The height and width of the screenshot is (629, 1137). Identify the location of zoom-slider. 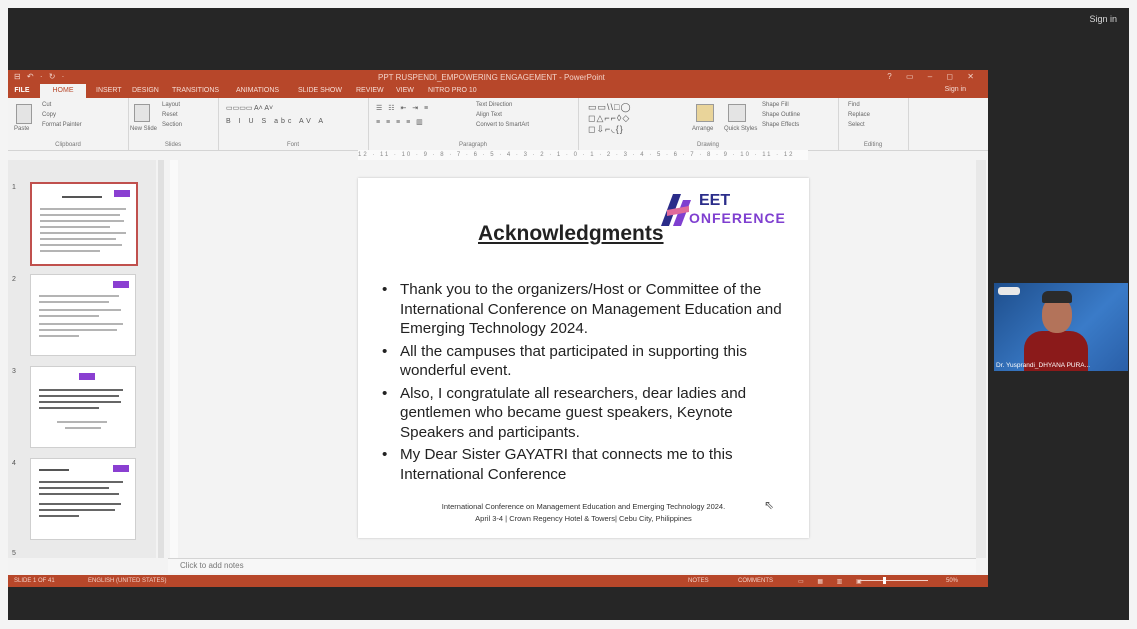
(893, 580).